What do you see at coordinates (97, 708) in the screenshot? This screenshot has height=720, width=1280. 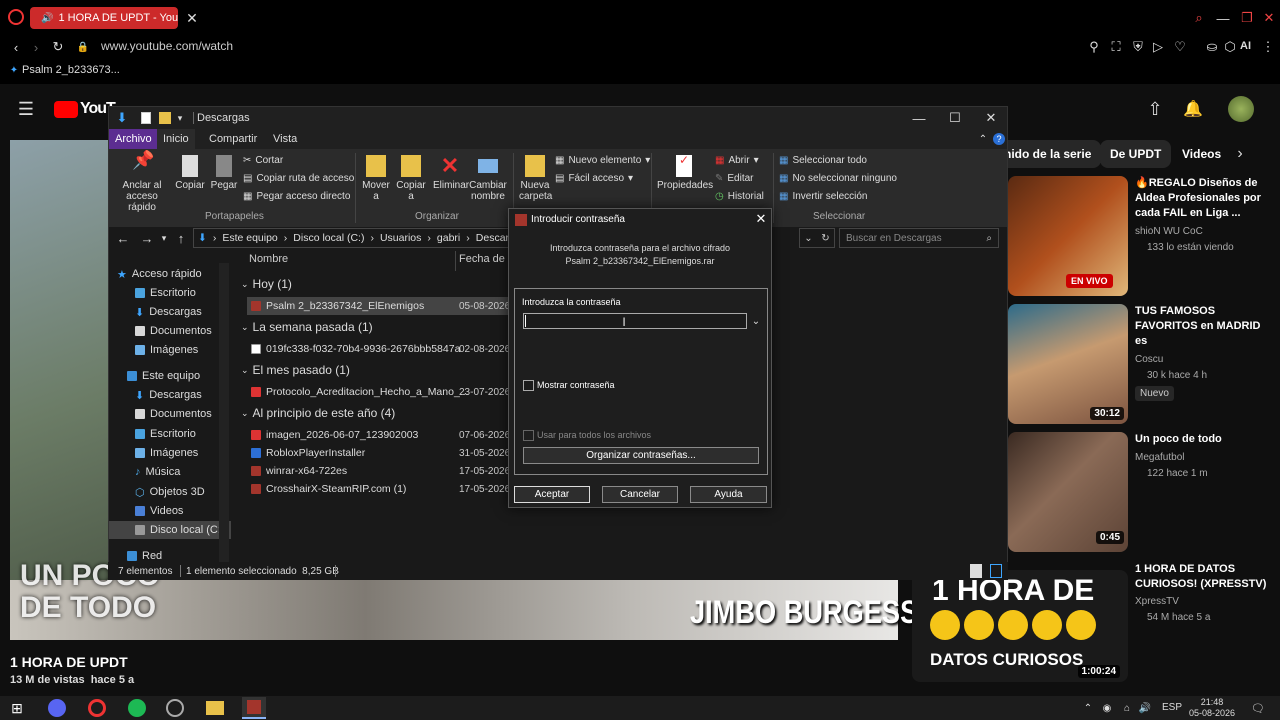 I see `opera-icon` at bounding box center [97, 708].